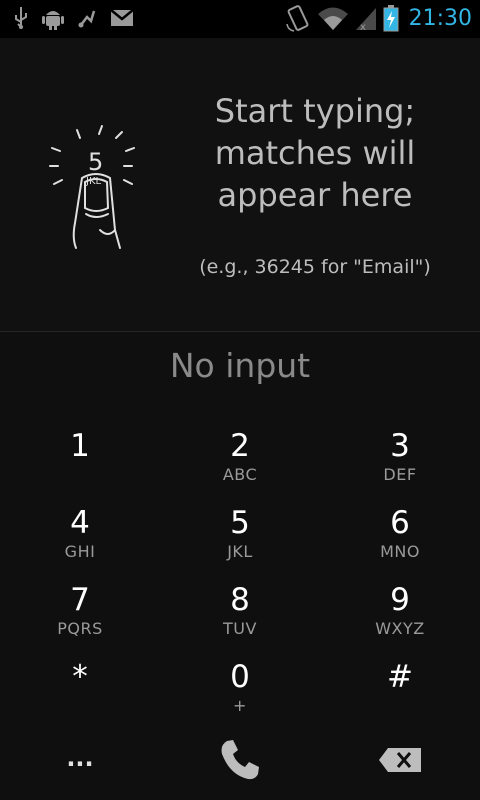  I want to click on key-8: 8 TUV, so click(240, 612).